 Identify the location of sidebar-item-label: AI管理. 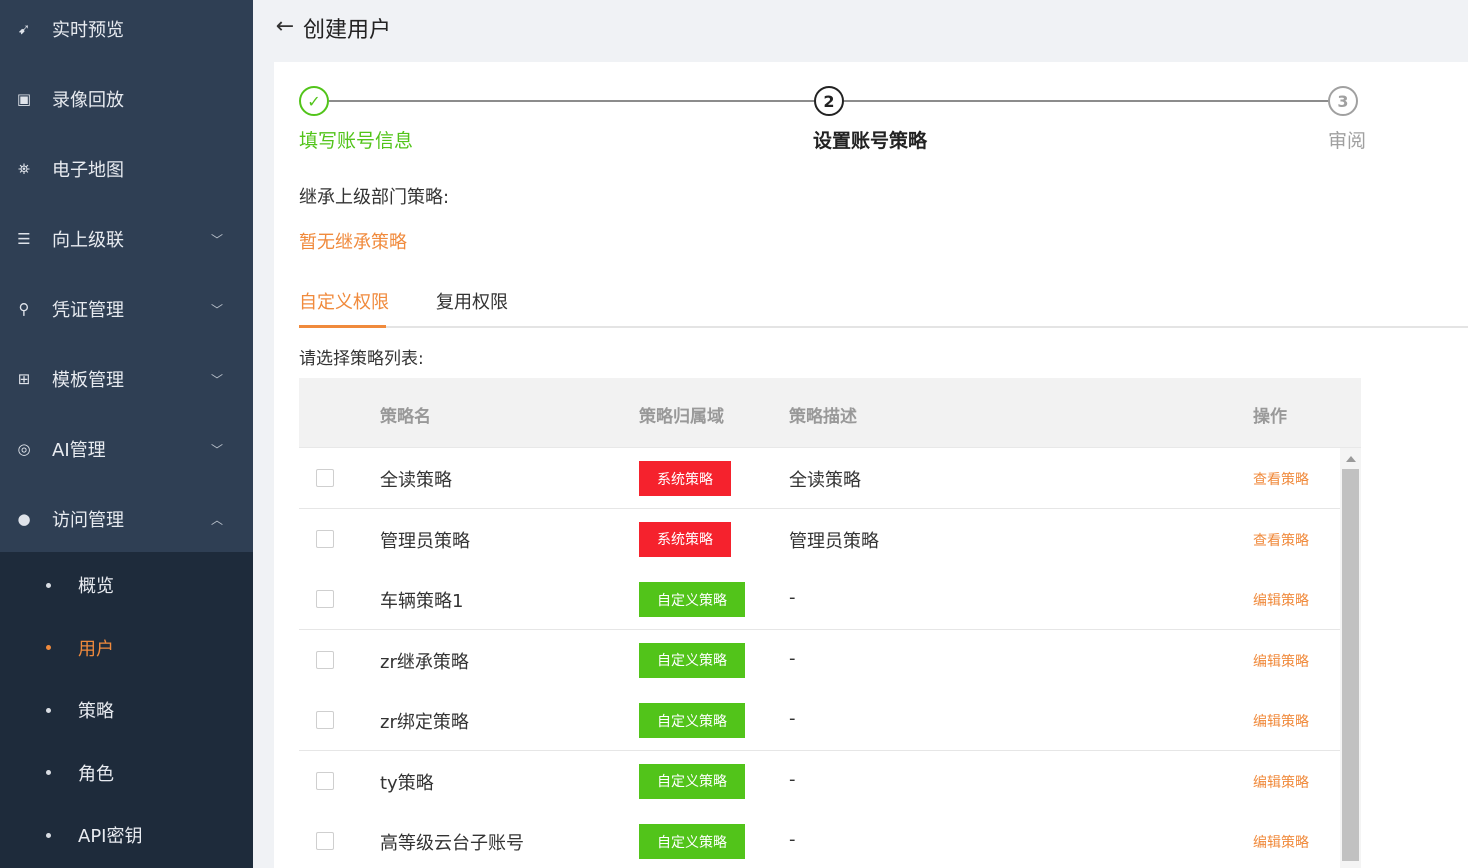
(79, 450).